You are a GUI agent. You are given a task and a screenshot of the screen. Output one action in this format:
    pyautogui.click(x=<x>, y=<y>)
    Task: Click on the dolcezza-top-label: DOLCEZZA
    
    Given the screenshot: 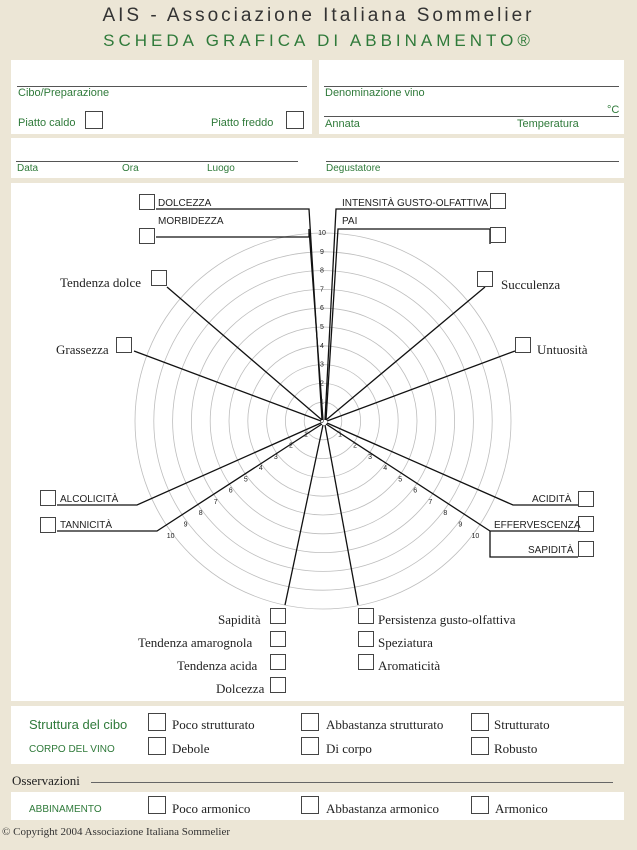 What is the action you would take?
    pyautogui.click(x=185, y=203)
    